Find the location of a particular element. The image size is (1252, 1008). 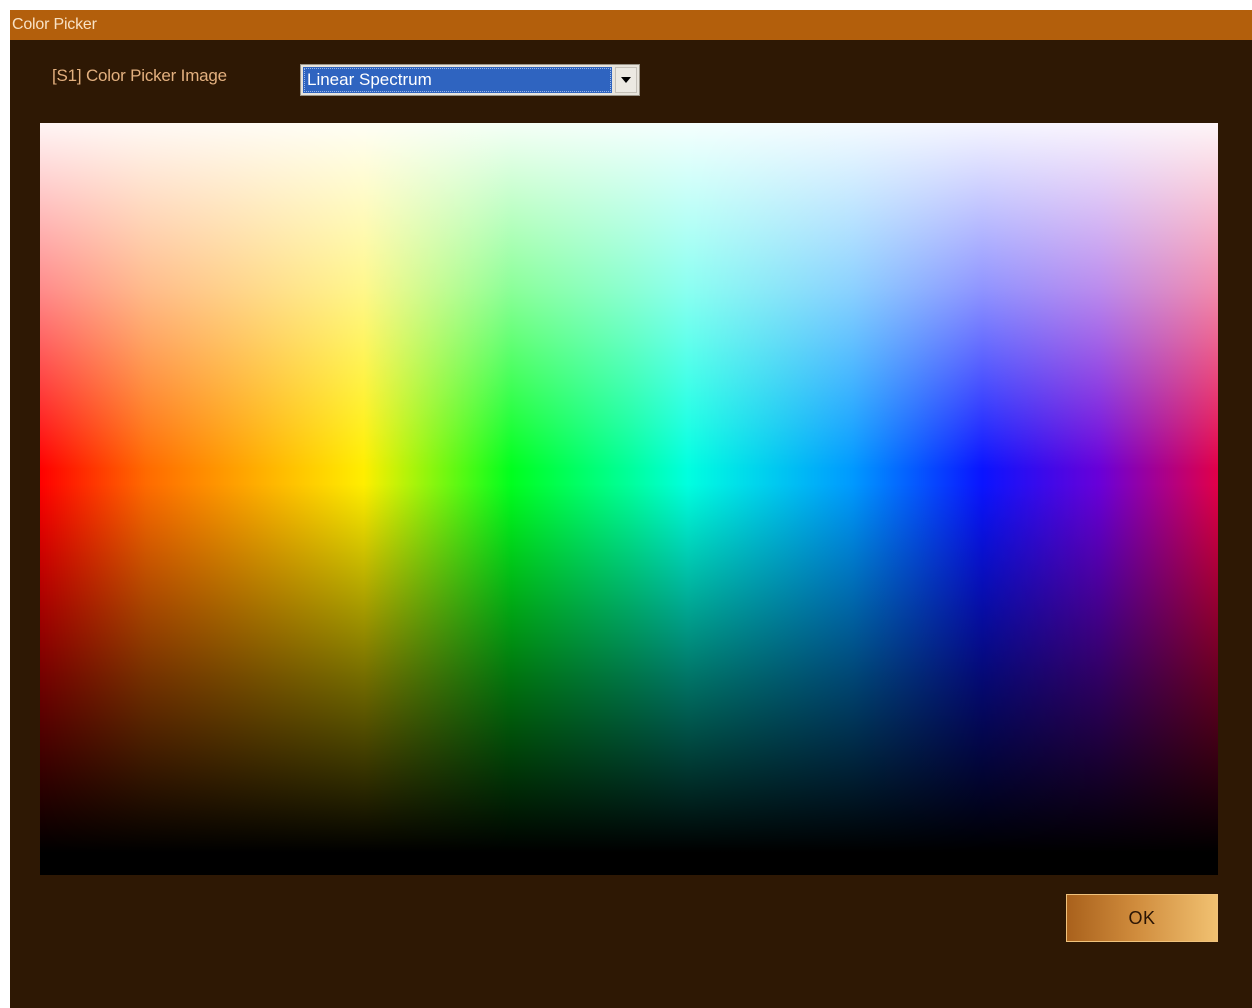

chevron-down-icon is located at coordinates (626, 80).